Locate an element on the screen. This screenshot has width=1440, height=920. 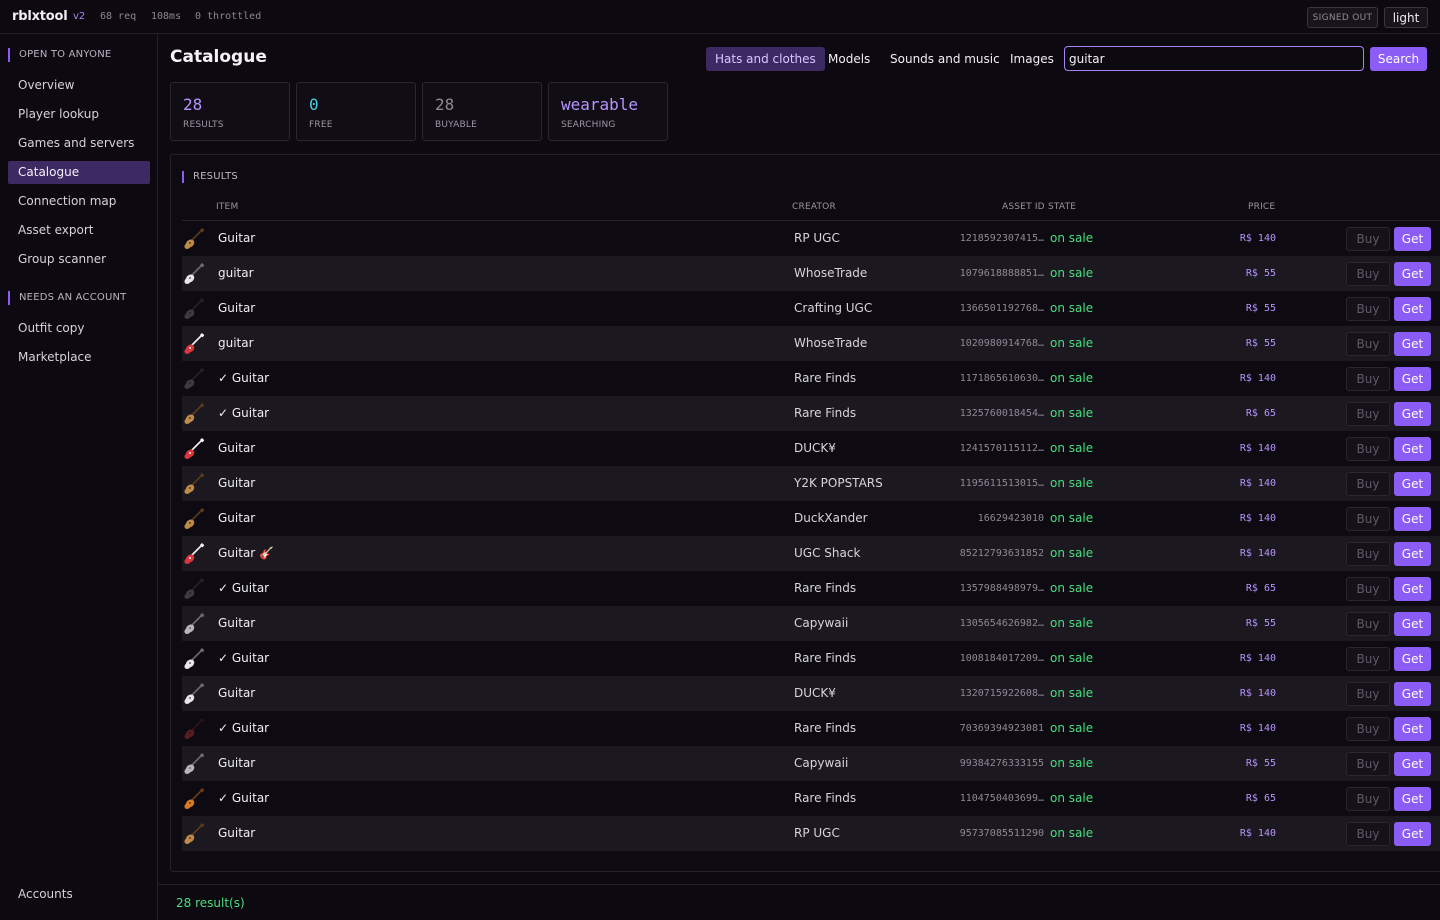
sidebar-item-player-lookup: Player lookup is located at coordinates (79, 114).